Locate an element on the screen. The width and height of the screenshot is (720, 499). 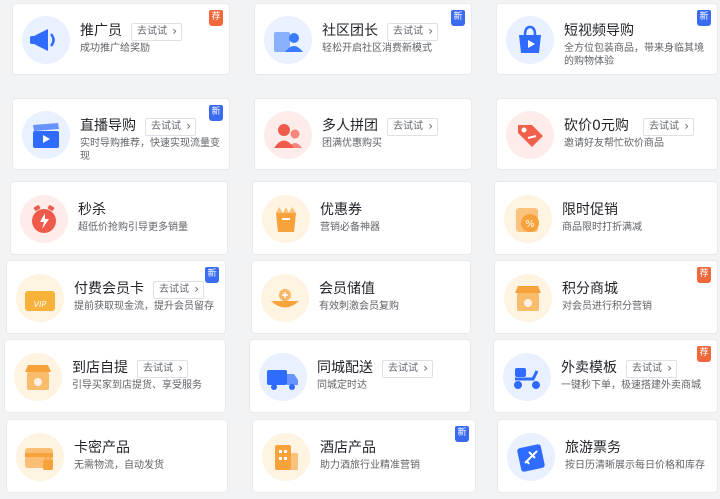
card-key-icon is located at coordinates (40, 457).